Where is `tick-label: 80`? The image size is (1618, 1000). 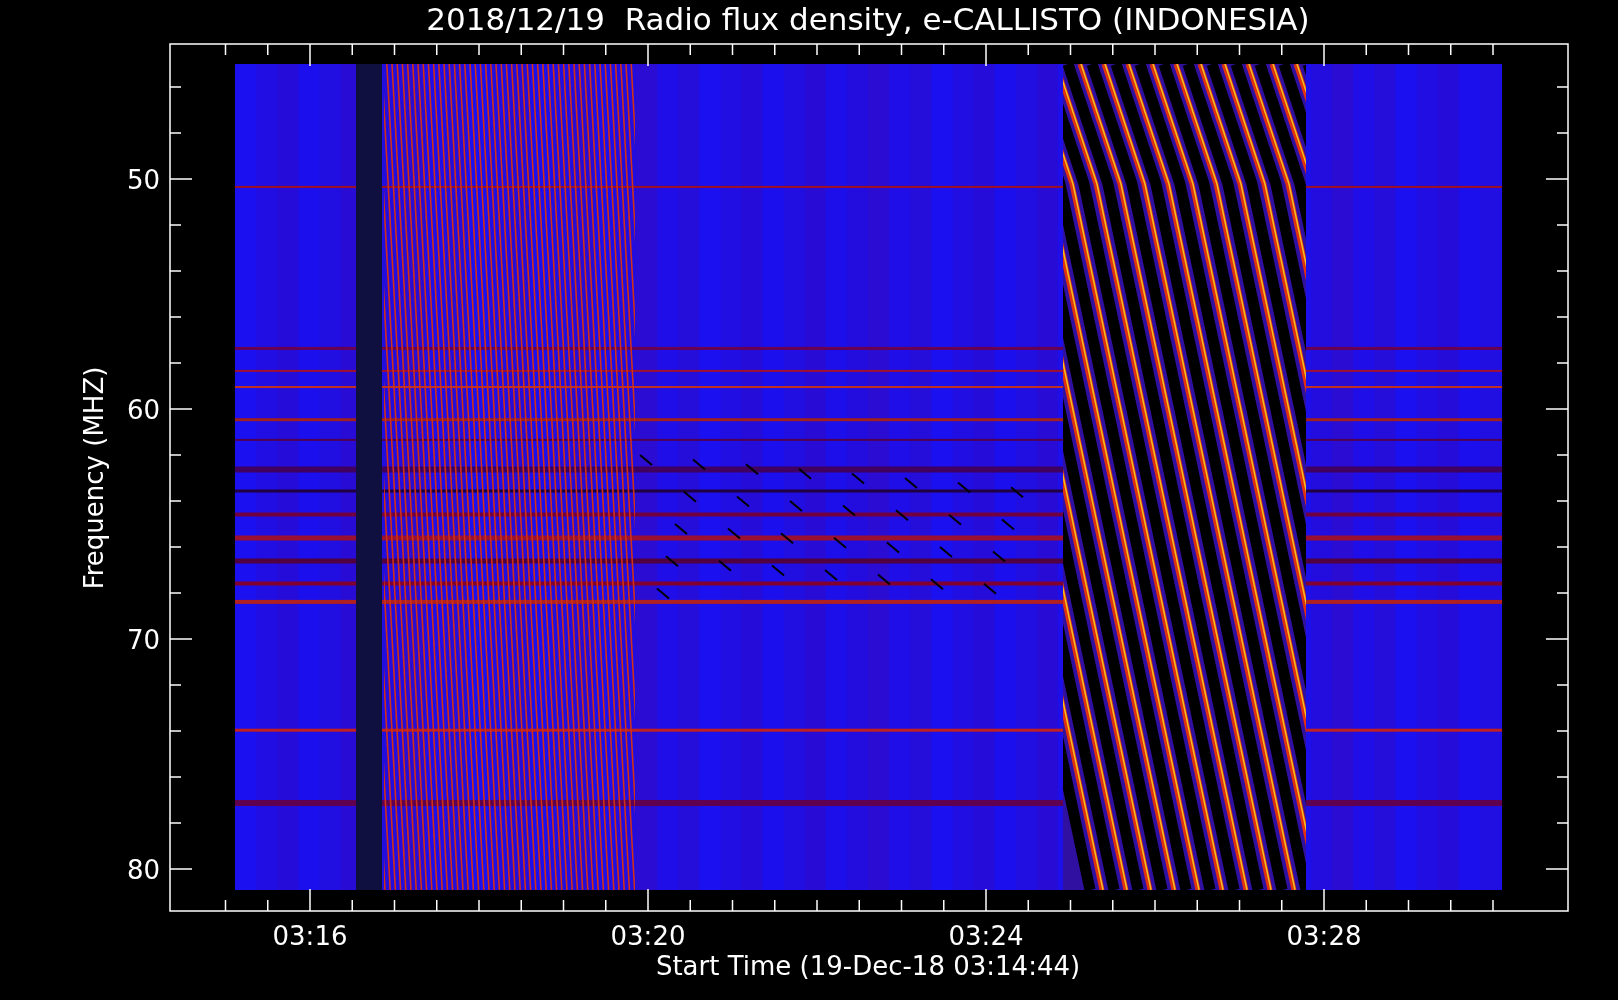 tick-label: 80 is located at coordinates (143, 870).